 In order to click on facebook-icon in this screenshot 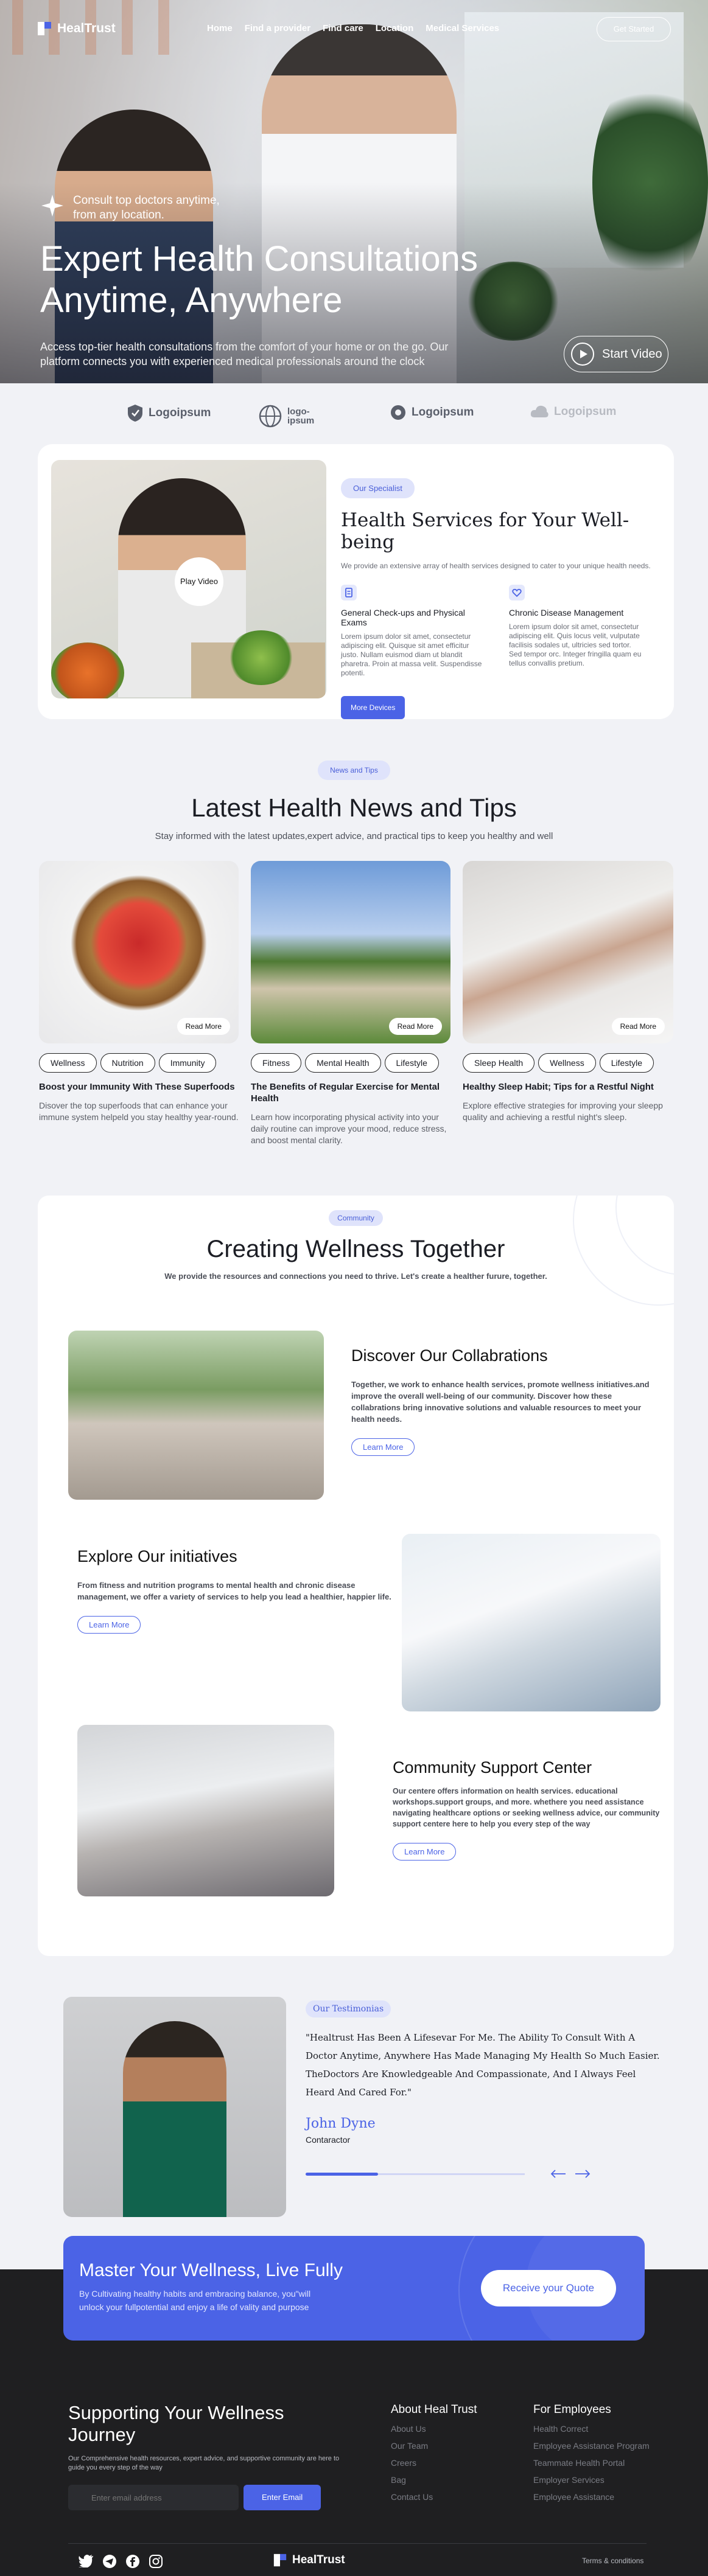, I will do `click(132, 2561)`.